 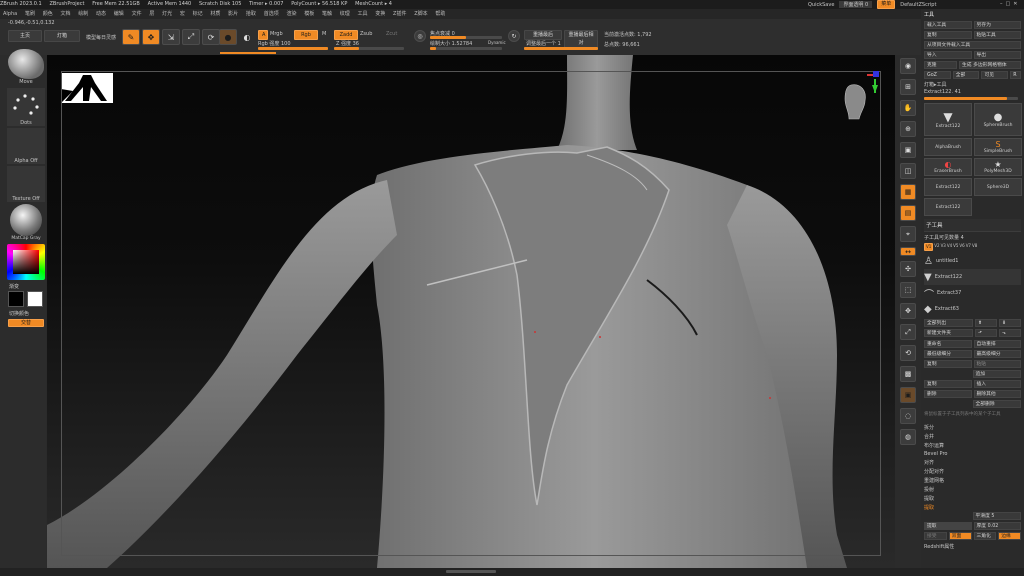 What do you see at coordinates (291, 14) in the screenshot?
I see `menu-item: 渲染` at bounding box center [291, 14].